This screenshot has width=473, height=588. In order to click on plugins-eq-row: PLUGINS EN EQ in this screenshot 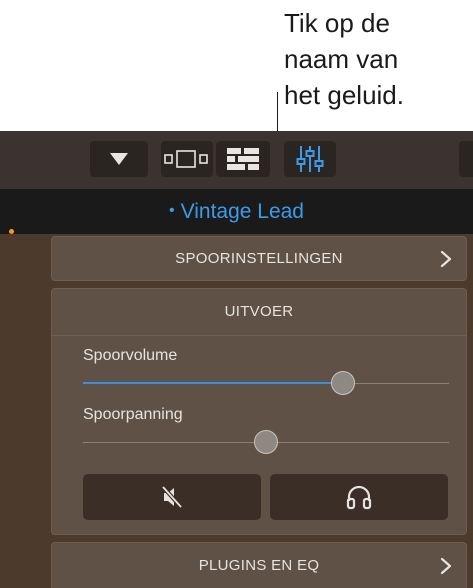, I will do `click(259, 565)`.